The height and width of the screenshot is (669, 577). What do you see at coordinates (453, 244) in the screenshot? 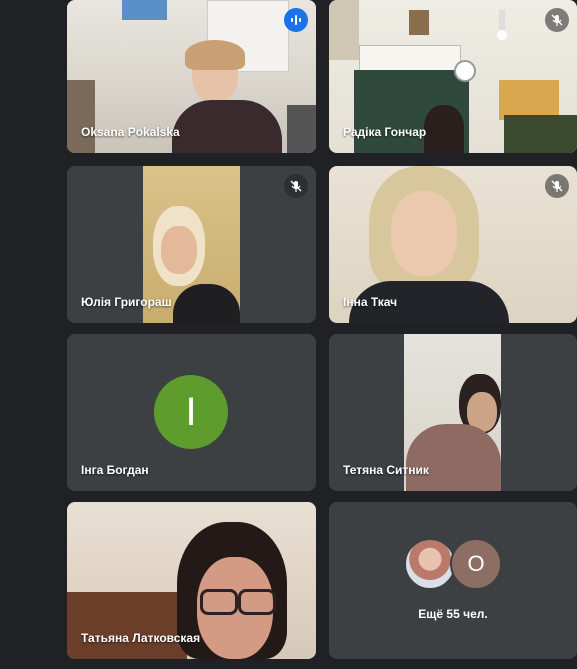
I see `participant-tile-inna-tkach: Інна Ткач` at bounding box center [453, 244].